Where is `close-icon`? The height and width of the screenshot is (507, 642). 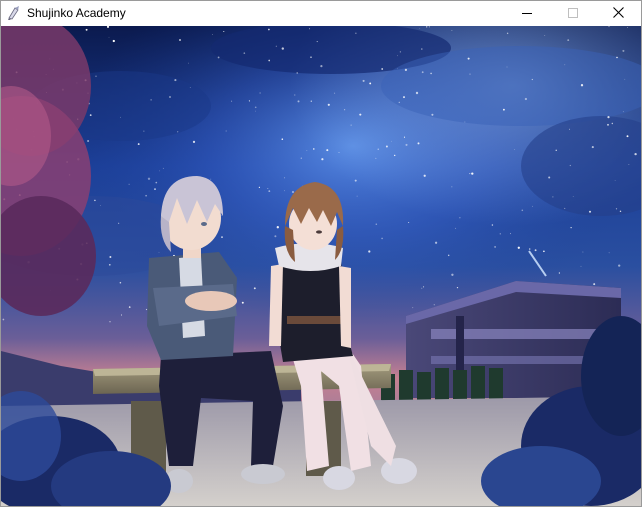
close-icon is located at coordinates (618, 14).